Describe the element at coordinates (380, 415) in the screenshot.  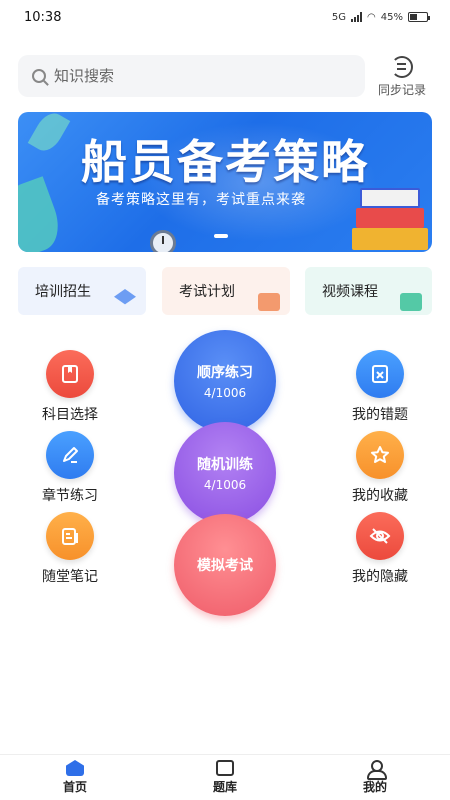
I see `item-label: 我的错题` at that location.